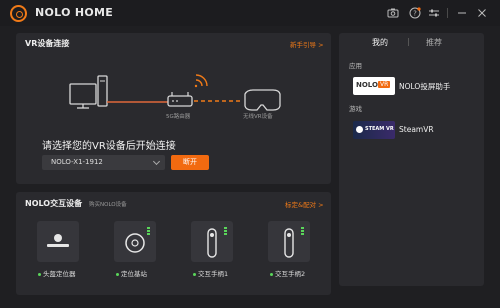 This screenshot has width=500, height=308. I want to click on router-icon, so click(180, 99).